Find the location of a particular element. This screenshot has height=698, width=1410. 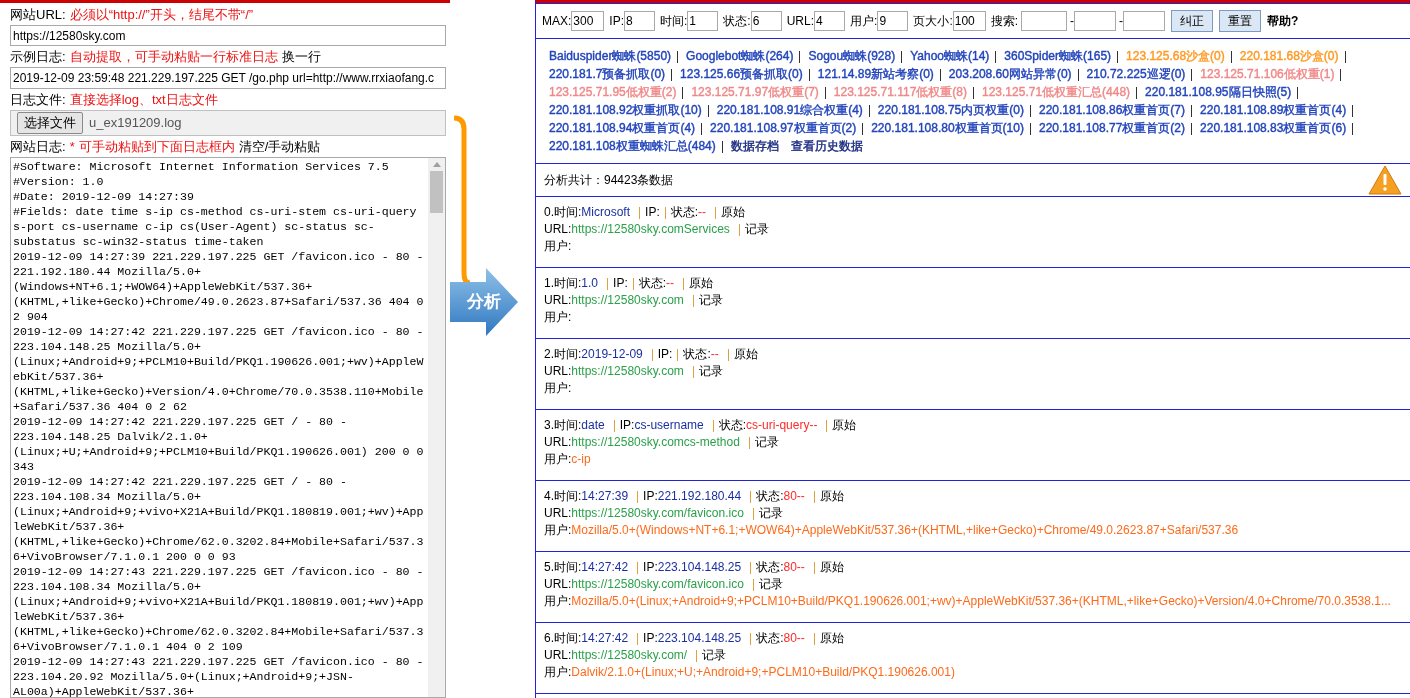

spider-link: 121.14.89新站考察(0) is located at coordinates (875, 74).